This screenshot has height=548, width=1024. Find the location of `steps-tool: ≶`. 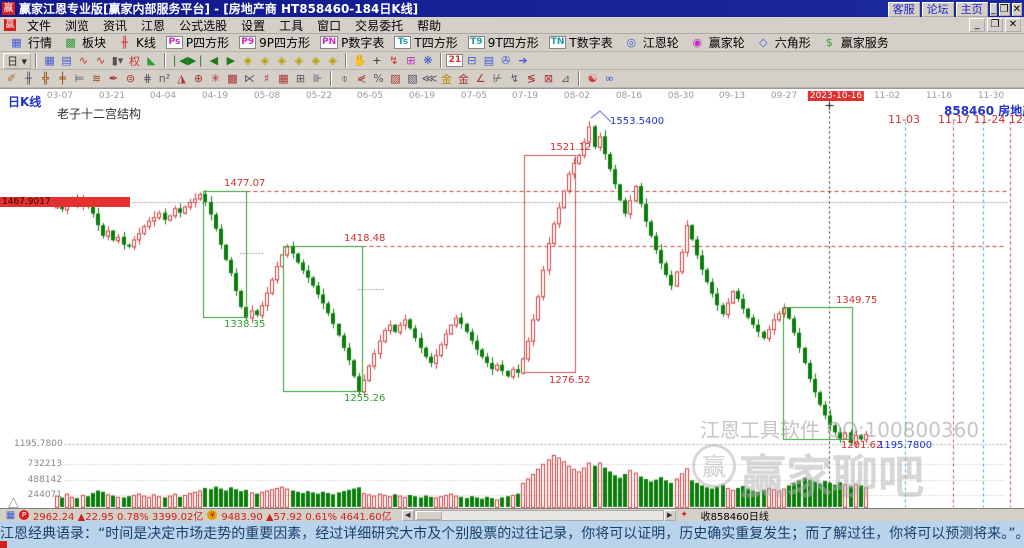

steps-tool: ≶ is located at coordinates (531, 79).